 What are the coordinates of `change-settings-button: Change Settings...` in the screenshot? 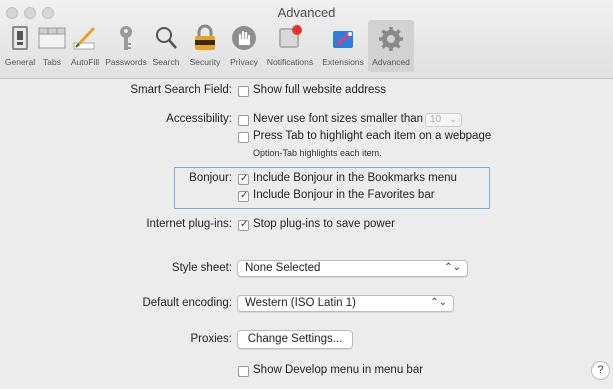 It's located at (295, 339).